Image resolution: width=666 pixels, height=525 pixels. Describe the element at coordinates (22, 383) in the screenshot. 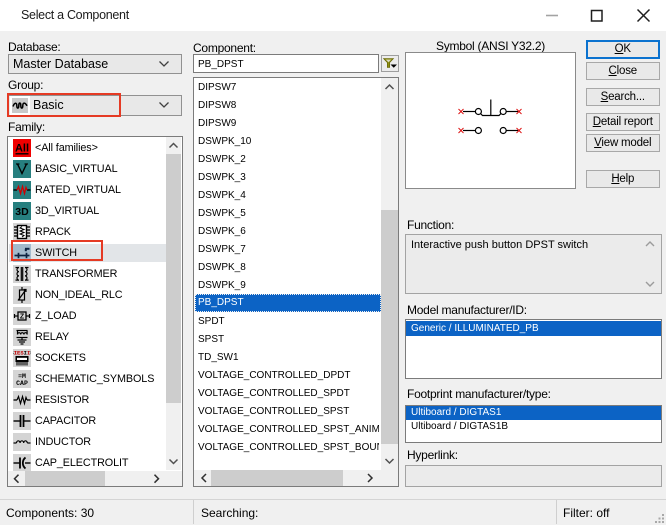

I see `svg-text: CAP` at that location.